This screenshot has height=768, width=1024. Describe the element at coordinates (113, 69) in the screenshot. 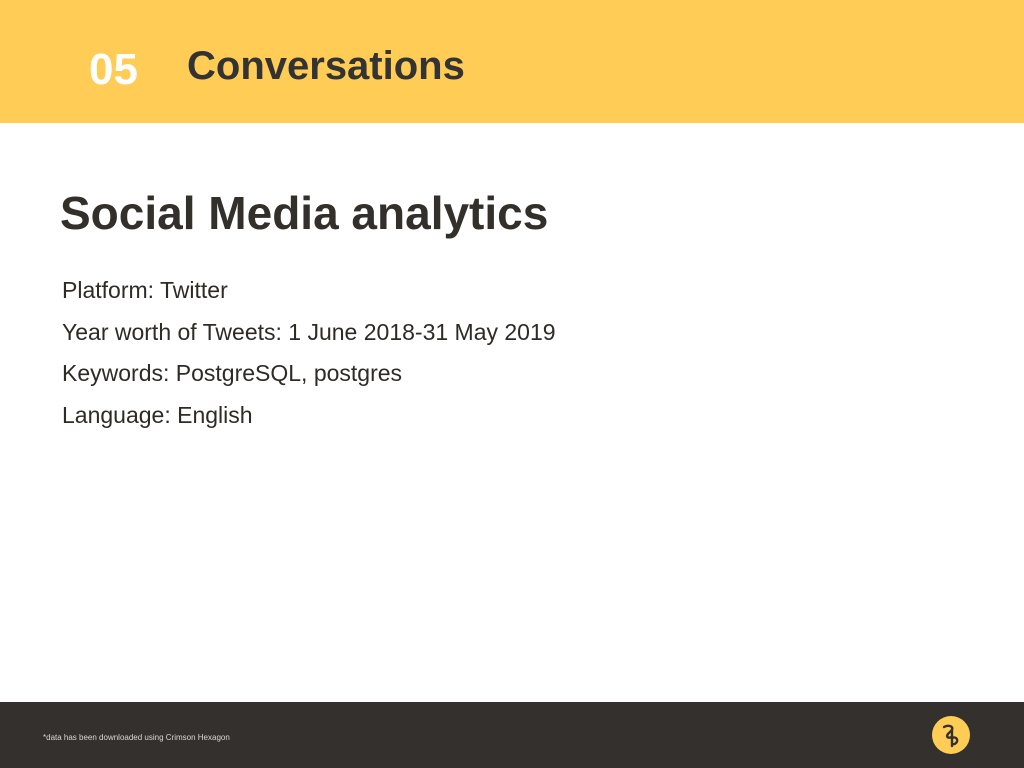

I see `section-number: 05` at that location.